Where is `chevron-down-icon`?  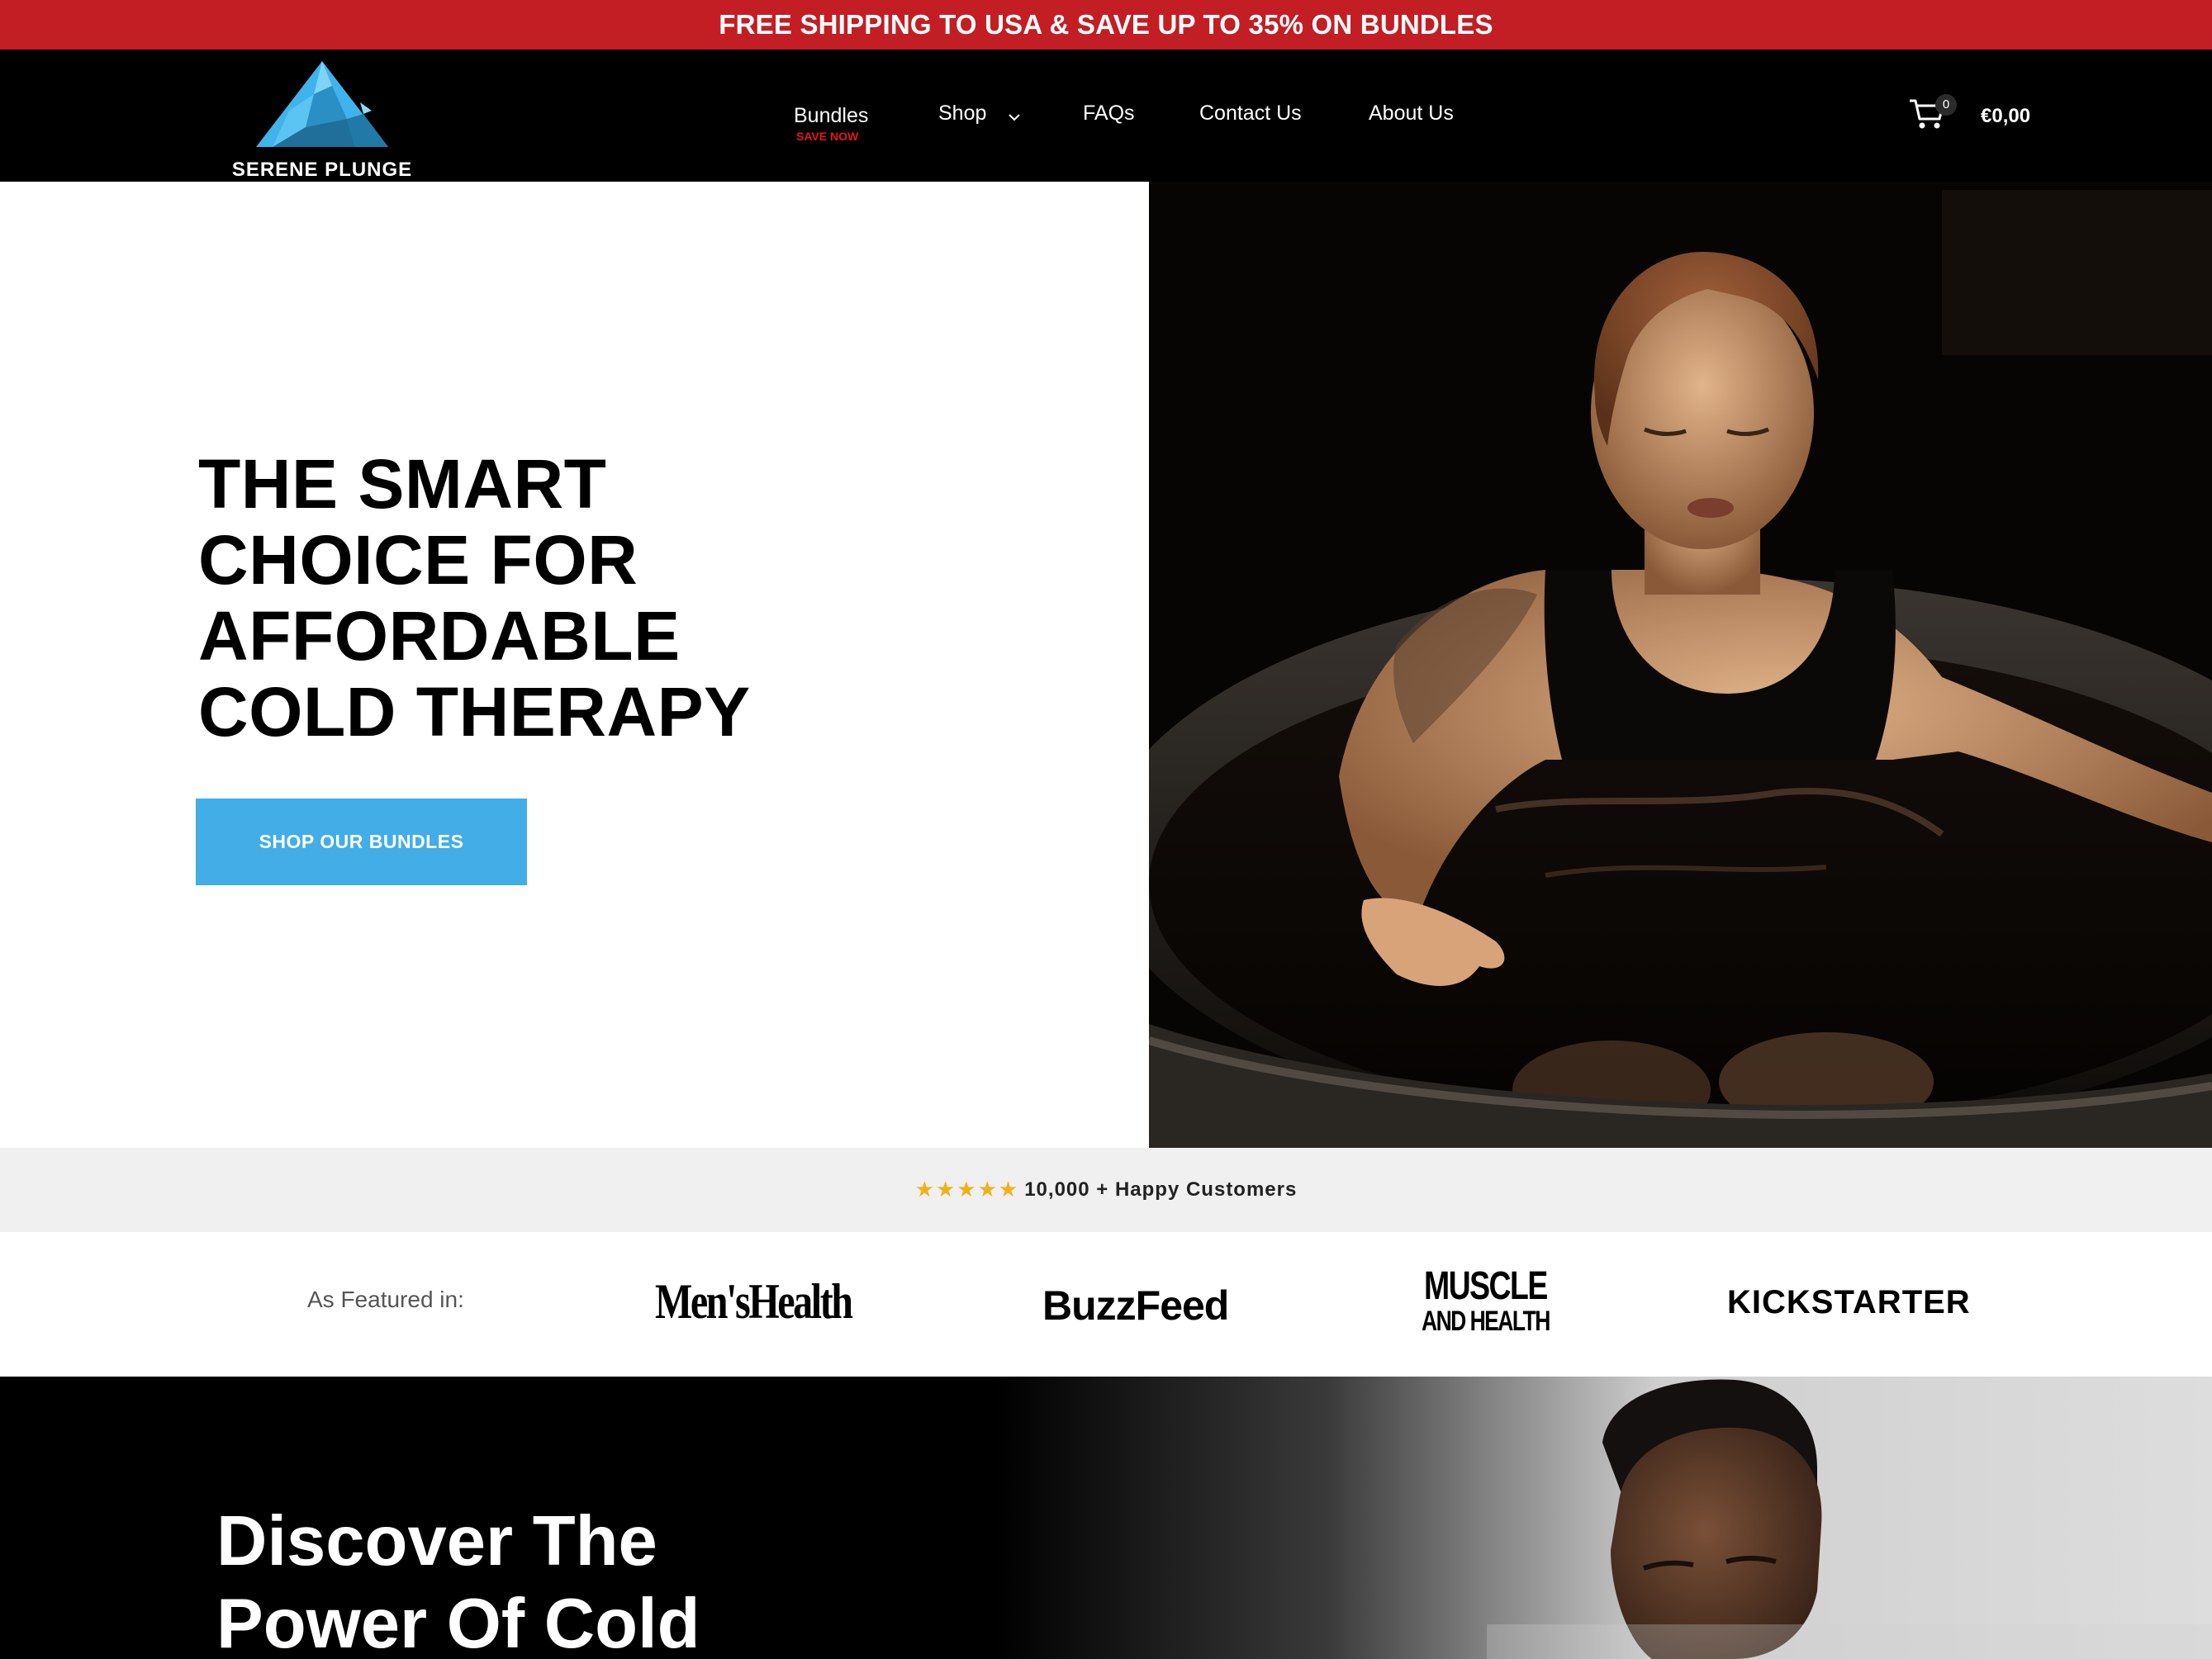
chevron-down-icon is located at coordinates (1014, 117).